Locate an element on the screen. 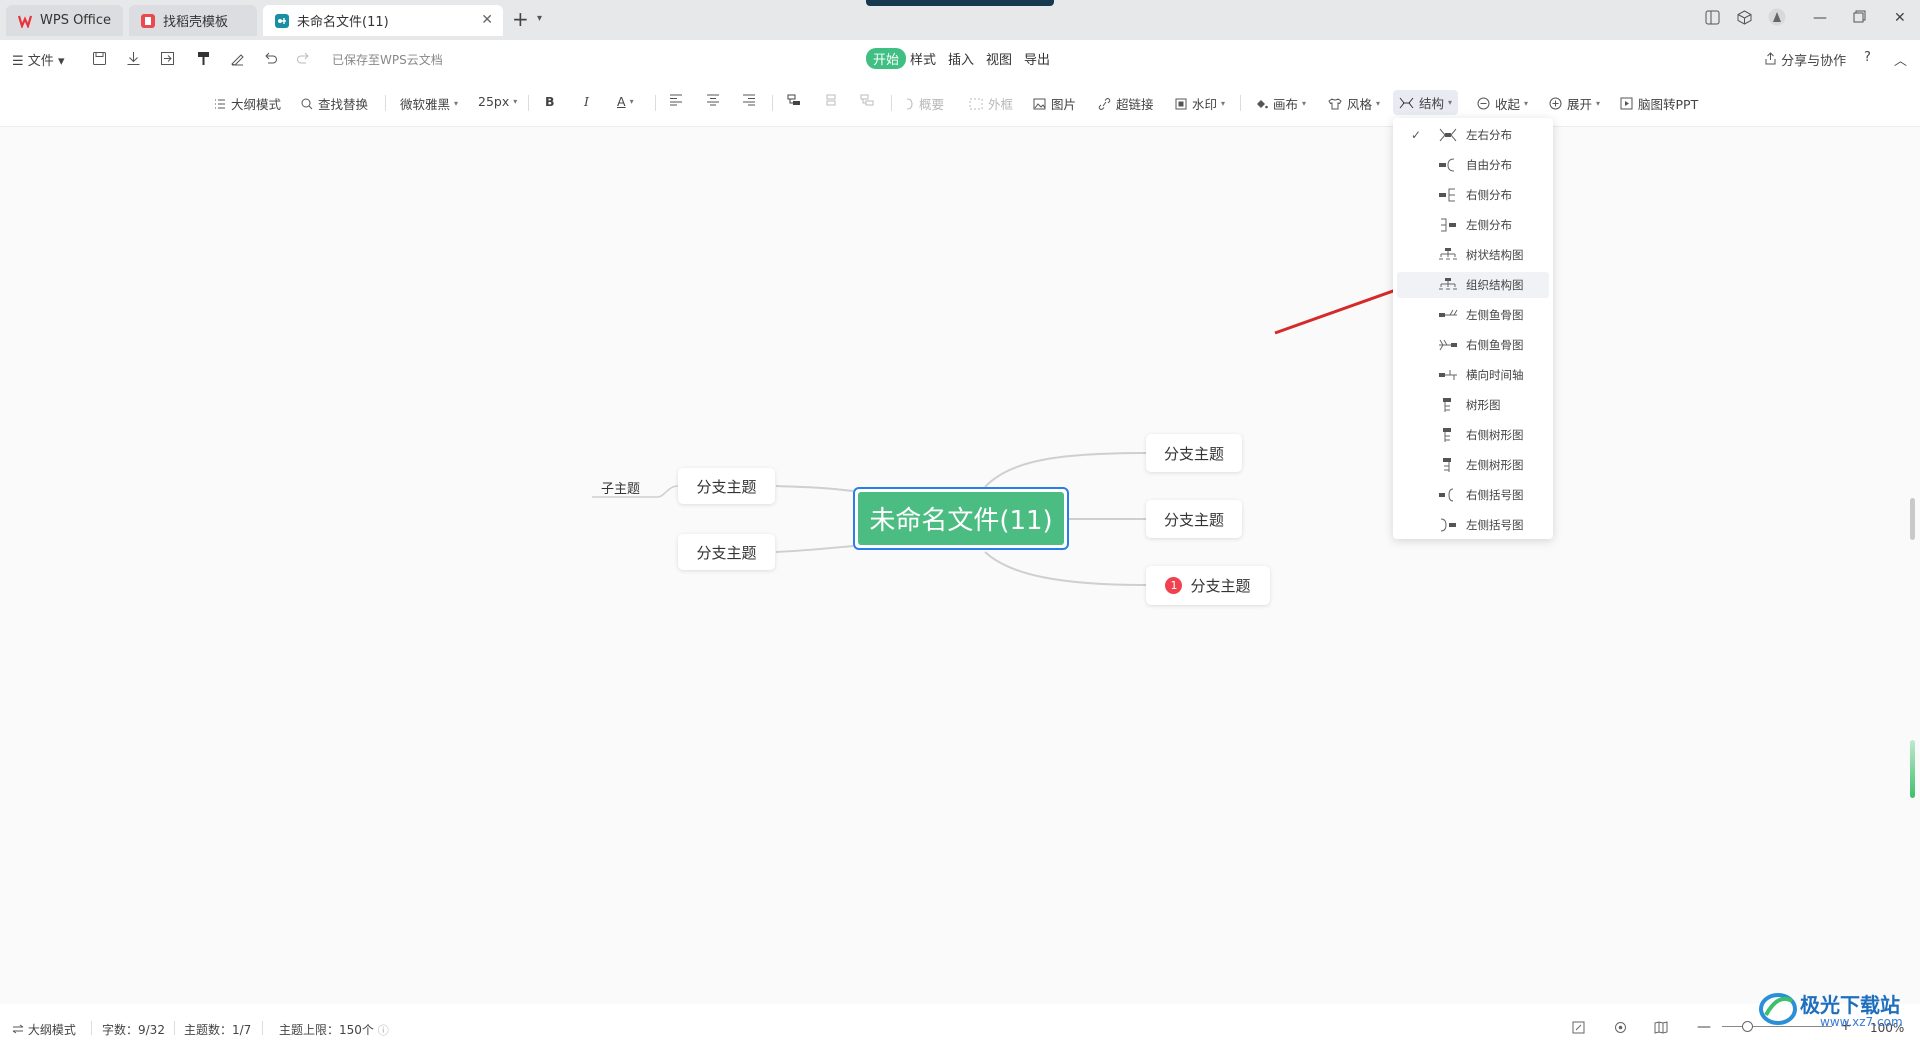 The image size is (1920, 1040). option-label: 左侧树形图 is located at coordinates (1495, 465).